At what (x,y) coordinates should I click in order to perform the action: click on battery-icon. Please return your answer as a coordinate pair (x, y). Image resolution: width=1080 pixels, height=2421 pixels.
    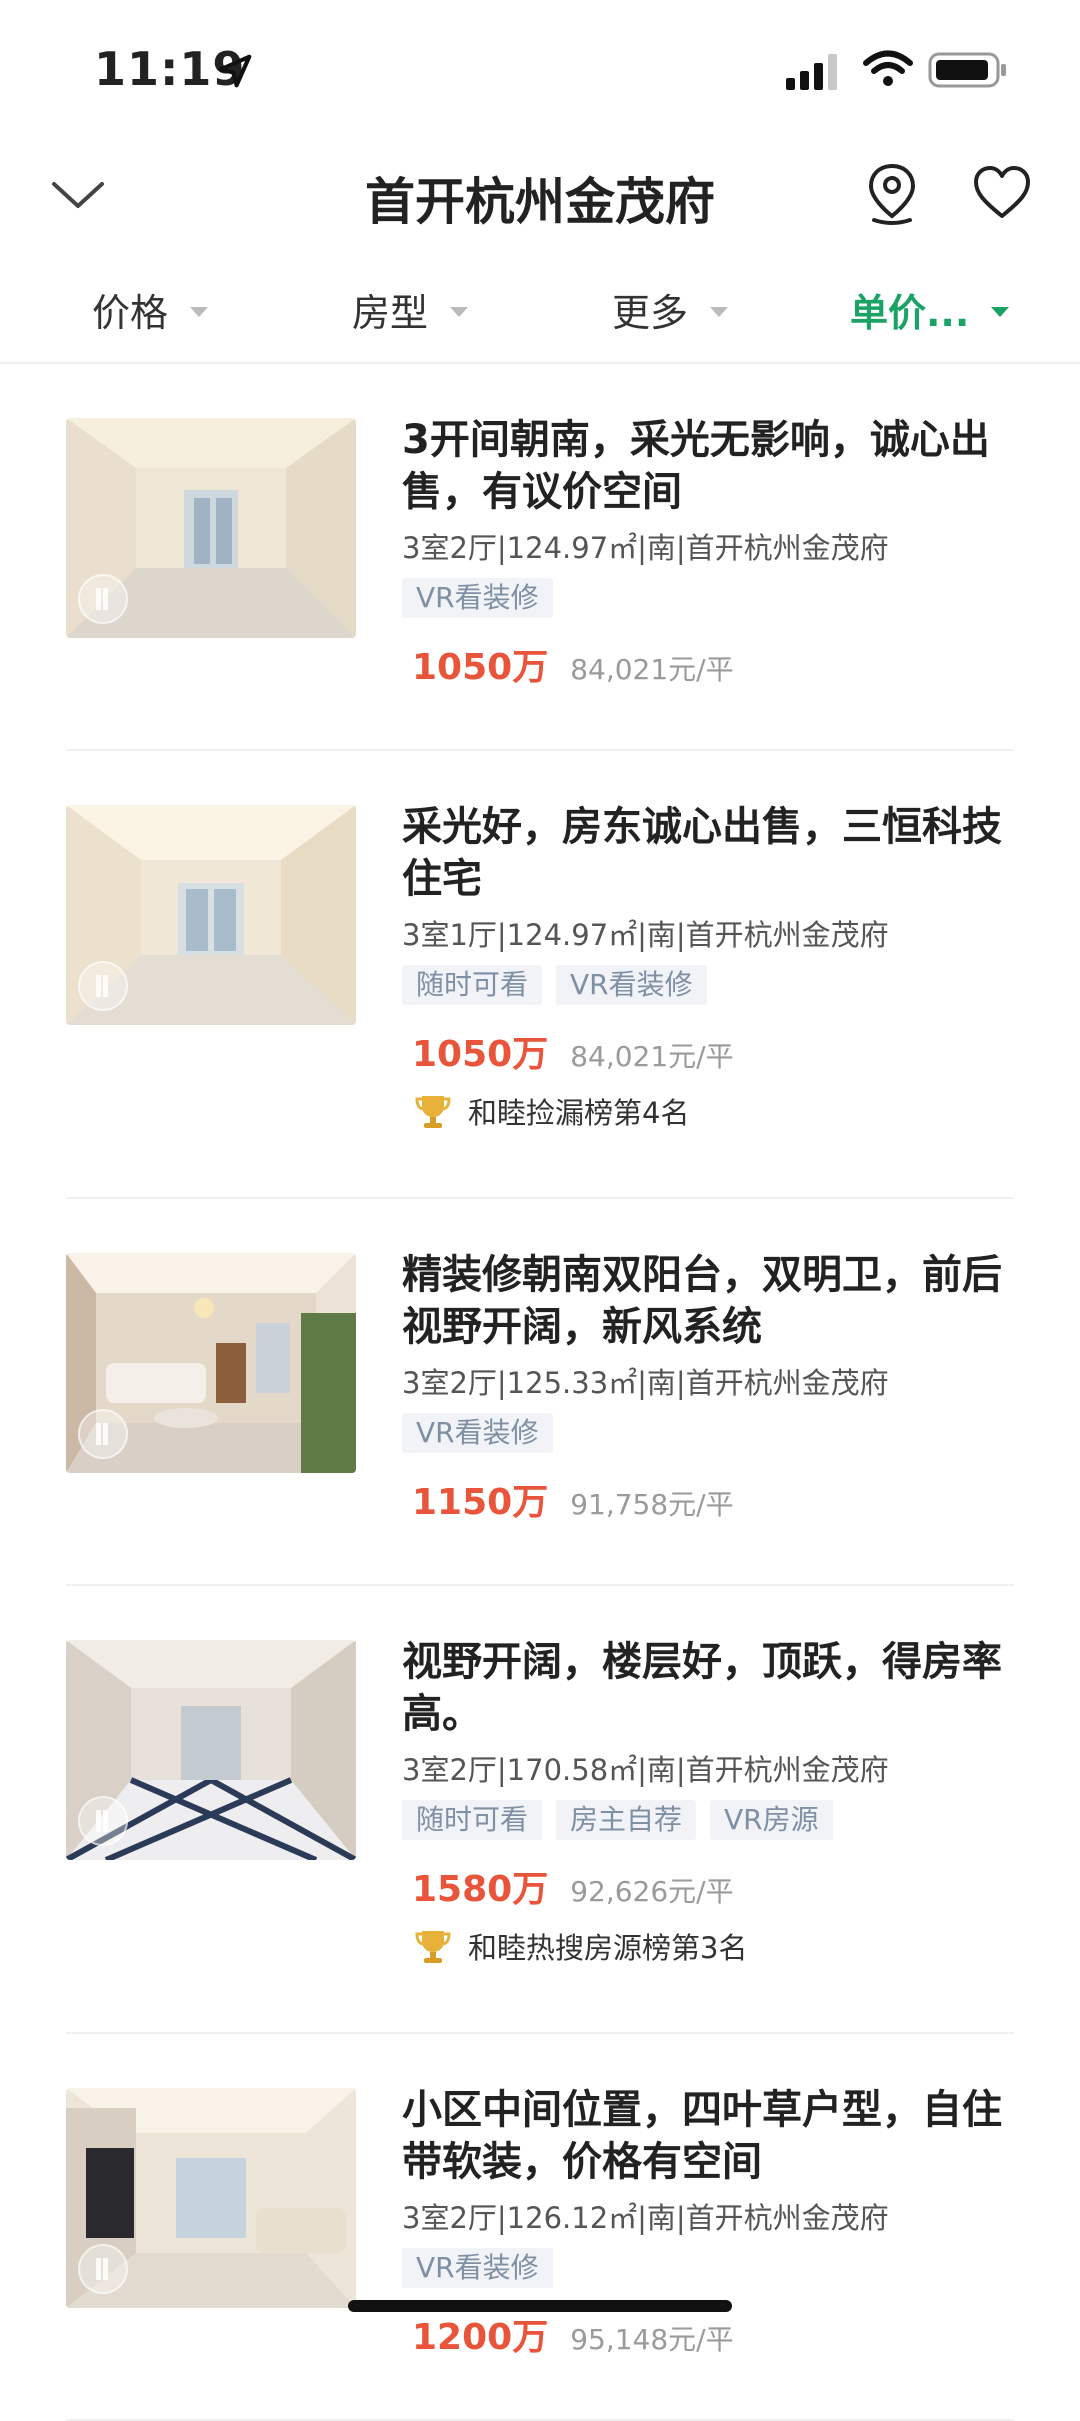
    Looking at the image, I should click on (967, 70).